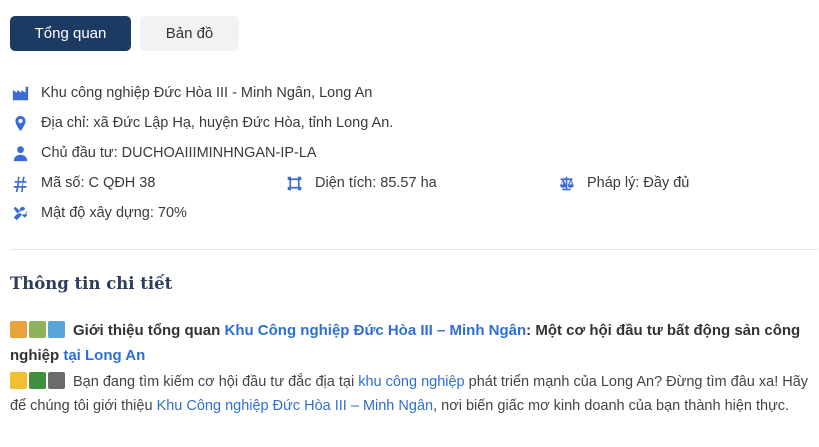  I want to click on house-emoji-icon, so click(37, 329).